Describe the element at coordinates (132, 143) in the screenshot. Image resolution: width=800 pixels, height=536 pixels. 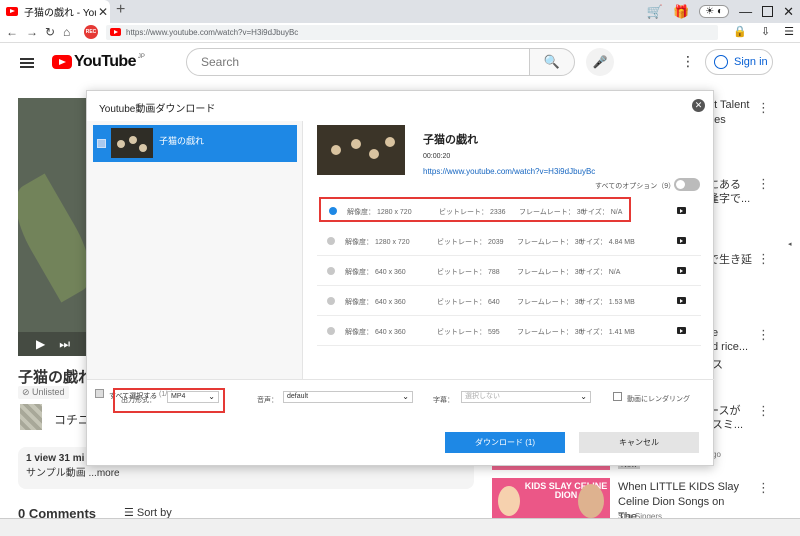
I see `item-thumbnail` at that location.